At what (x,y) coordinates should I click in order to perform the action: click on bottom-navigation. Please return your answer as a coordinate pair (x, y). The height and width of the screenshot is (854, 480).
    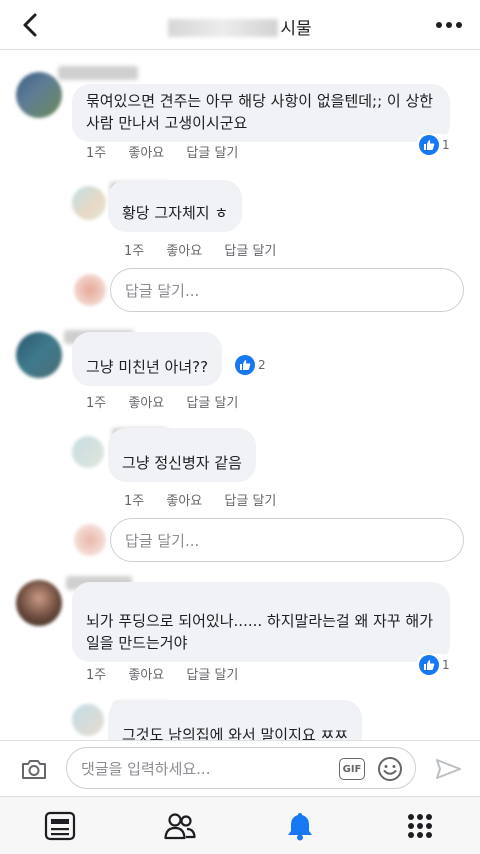
    Looking at the image, I should click on (240, 825).